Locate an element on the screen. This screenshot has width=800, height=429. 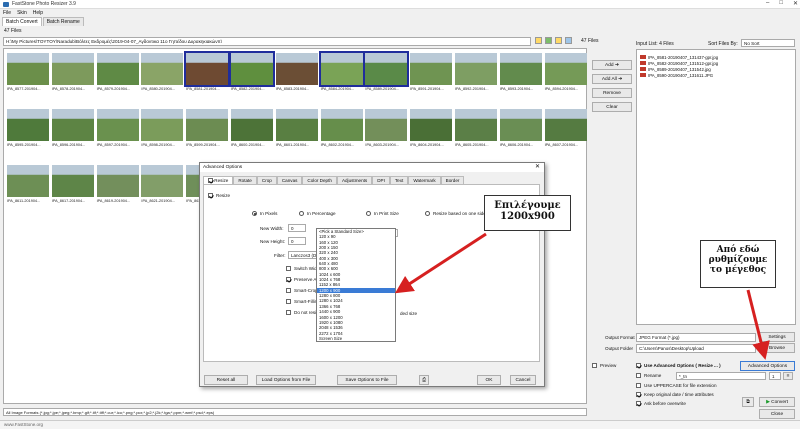
arrow-to-advanced-options is located at coordinates (758, 324).